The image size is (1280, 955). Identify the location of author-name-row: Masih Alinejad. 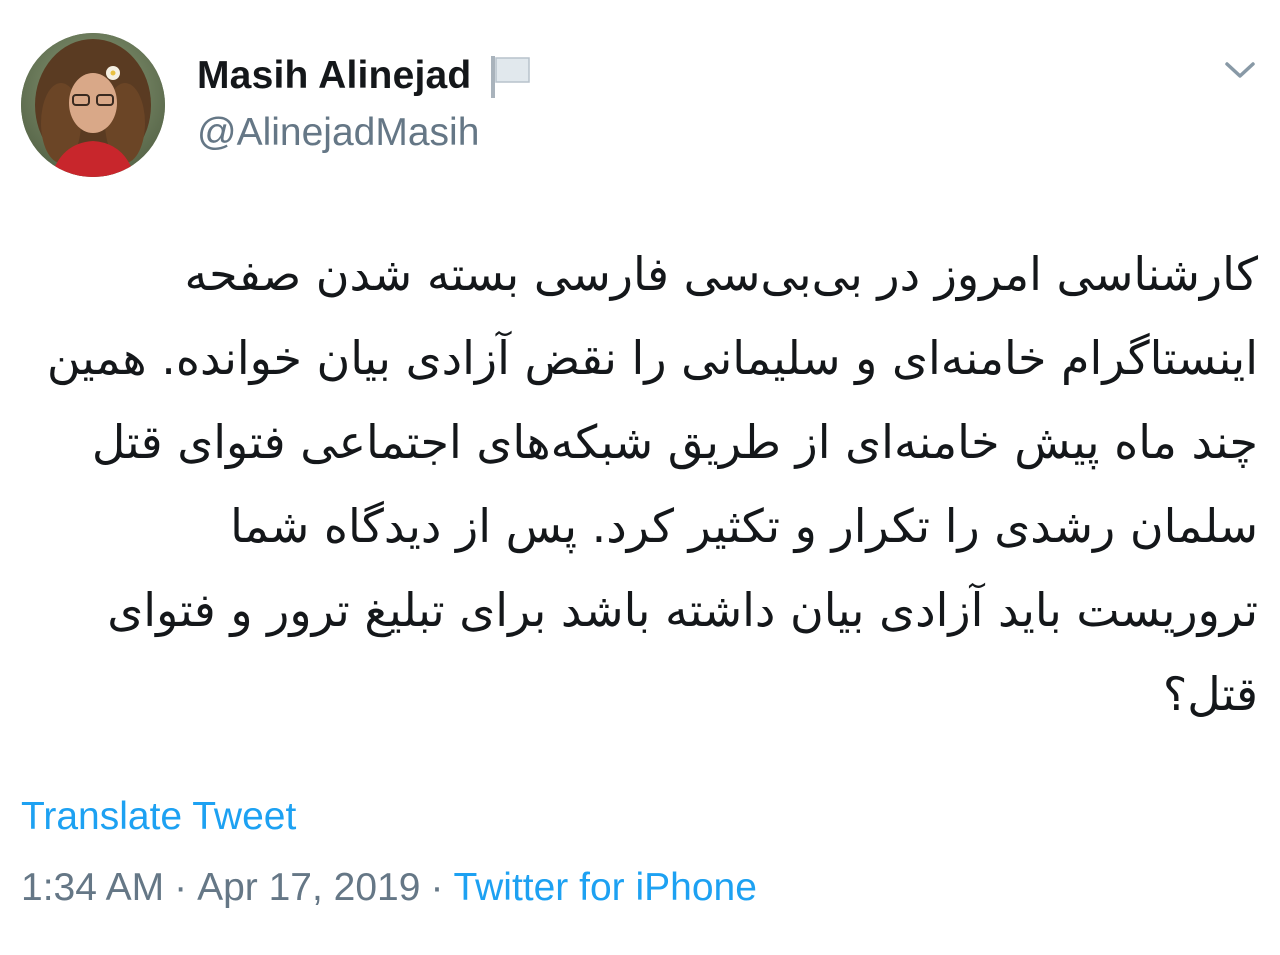
(365, 76).